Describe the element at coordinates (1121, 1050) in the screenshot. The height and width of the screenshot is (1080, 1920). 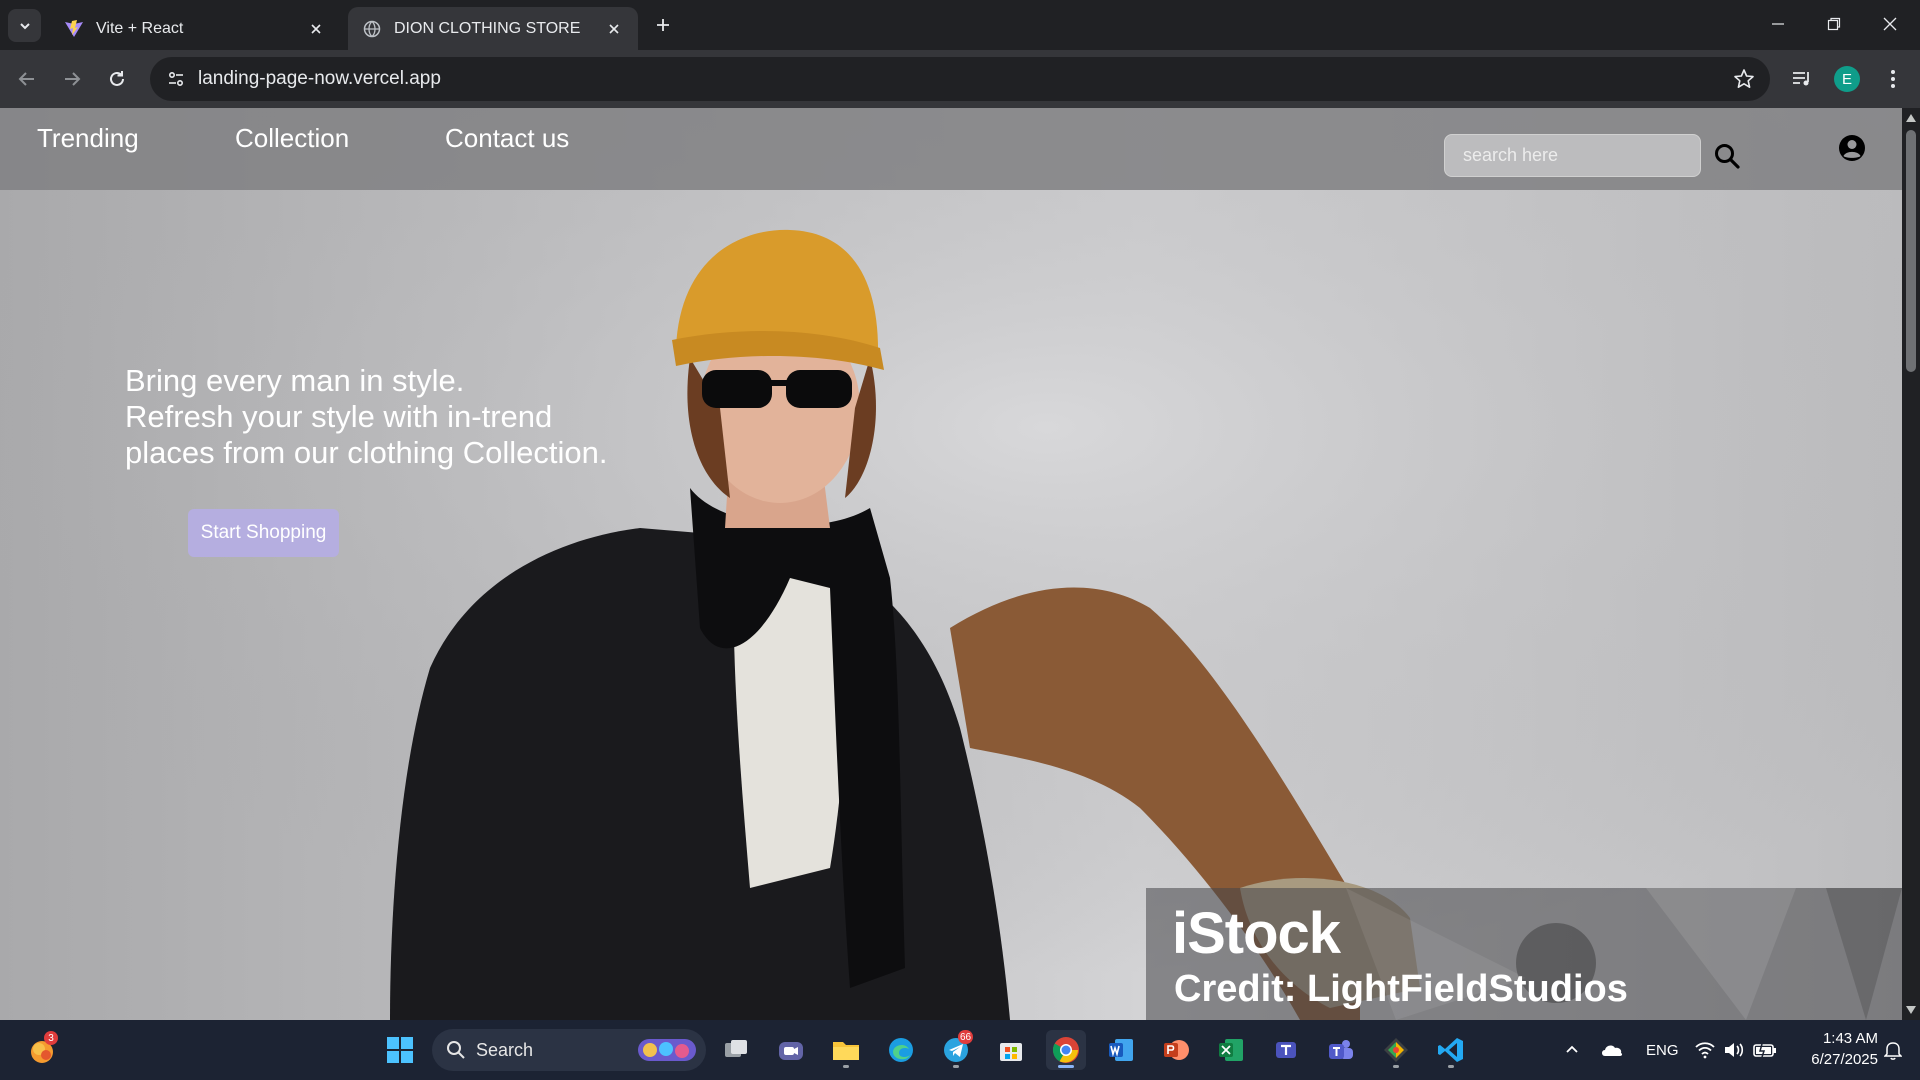
I see `word-icon` at that location.